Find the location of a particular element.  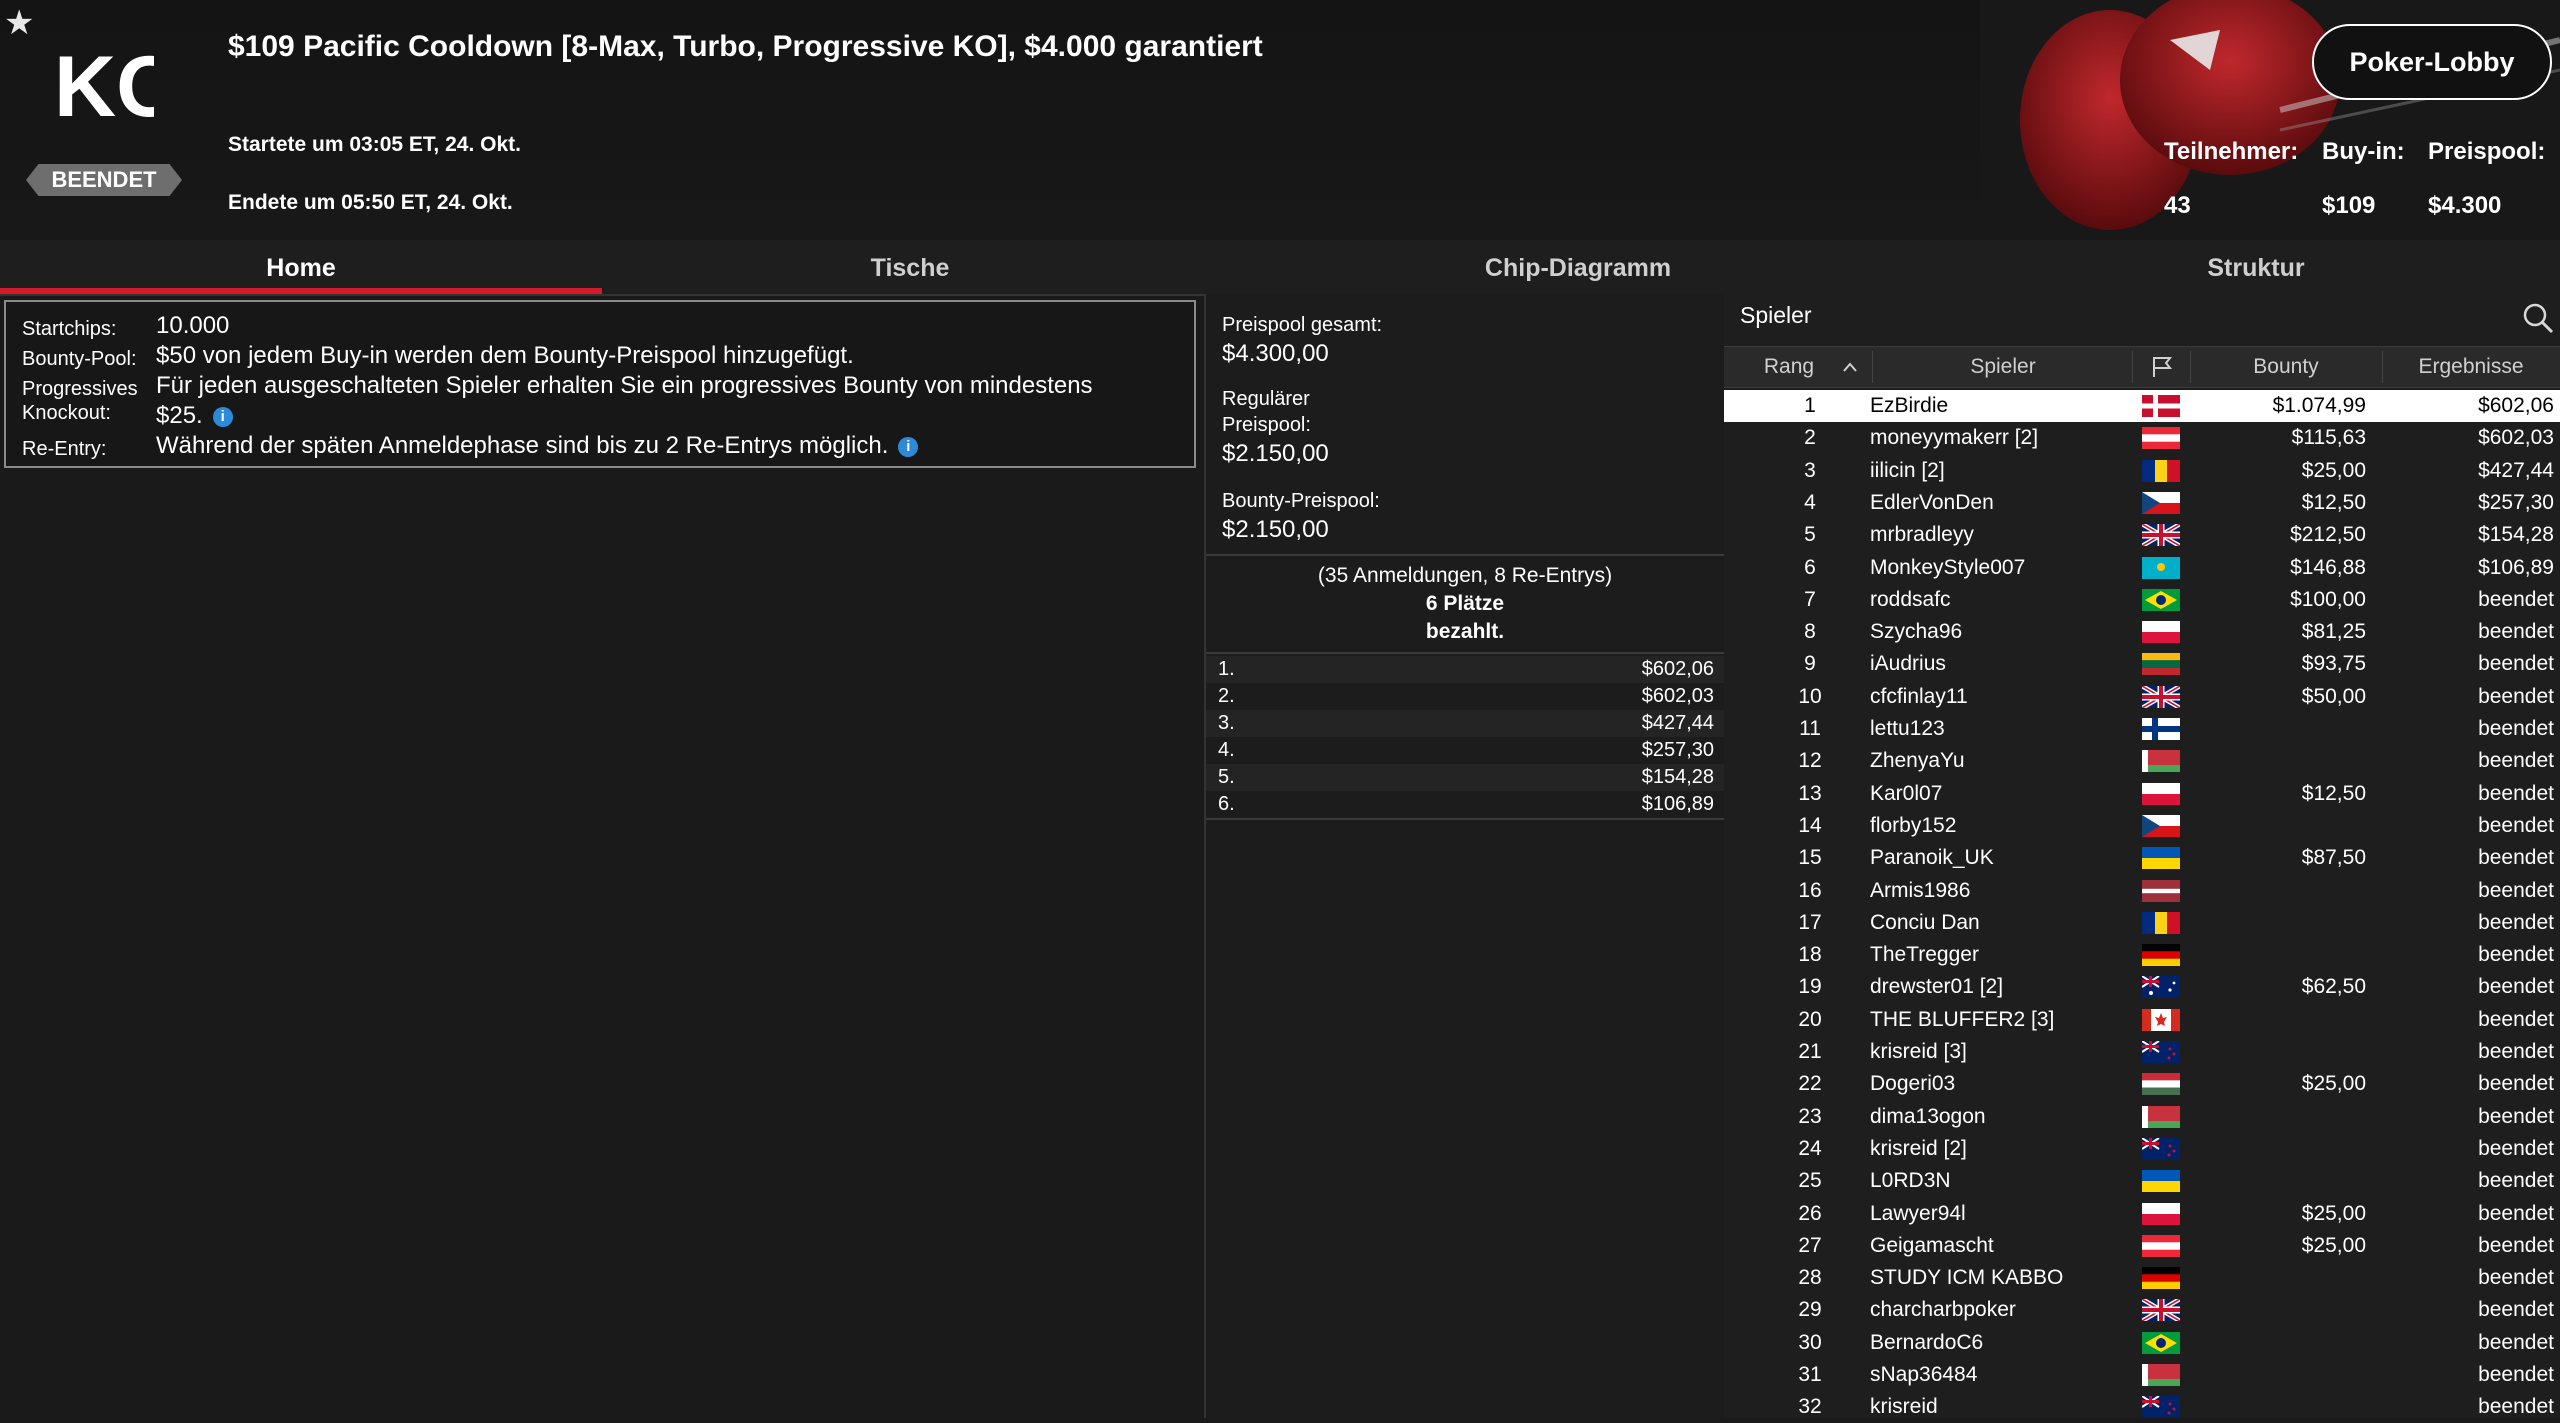

column-result: Ergebnisse is located at coordinates (2471, 367).